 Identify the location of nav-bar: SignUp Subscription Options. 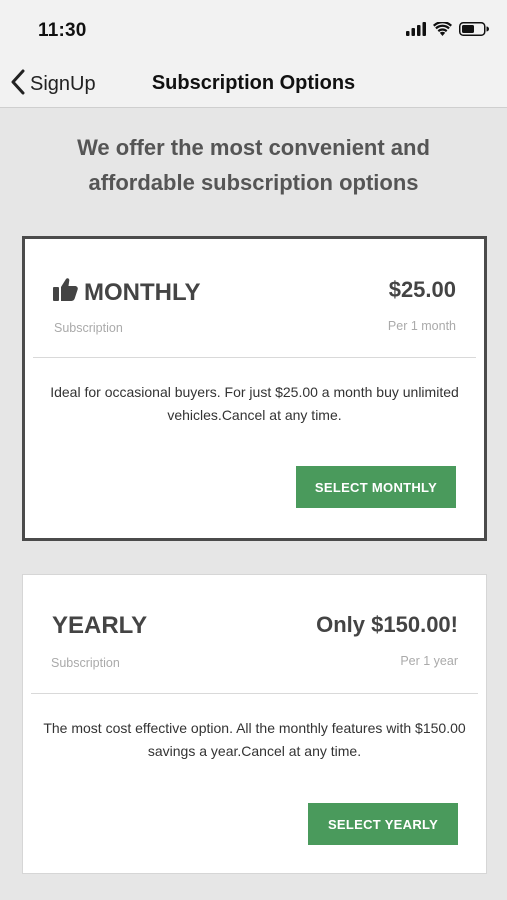
(253, 84).